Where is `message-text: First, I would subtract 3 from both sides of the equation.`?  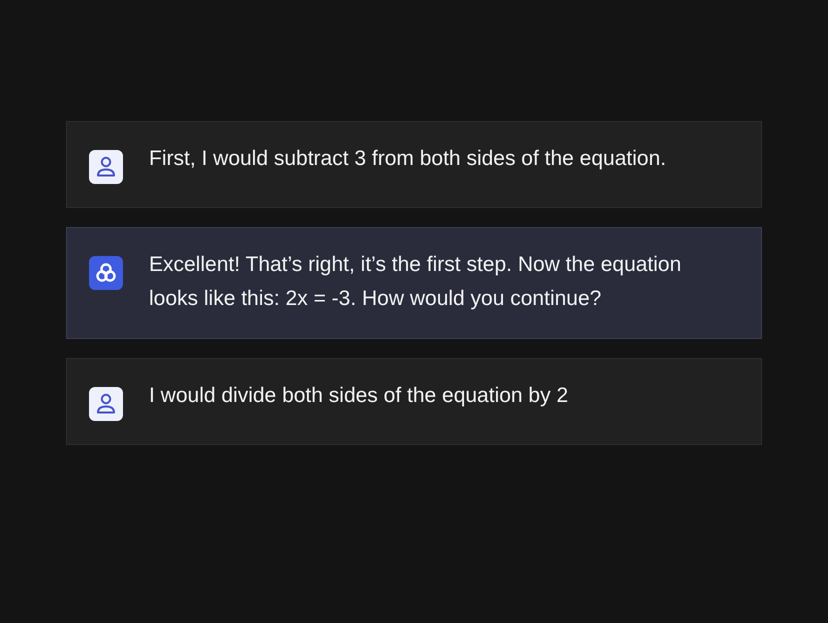 message-text: First, I would subtract 3 from both sides of the equation. is located at coordinates (408, 159).